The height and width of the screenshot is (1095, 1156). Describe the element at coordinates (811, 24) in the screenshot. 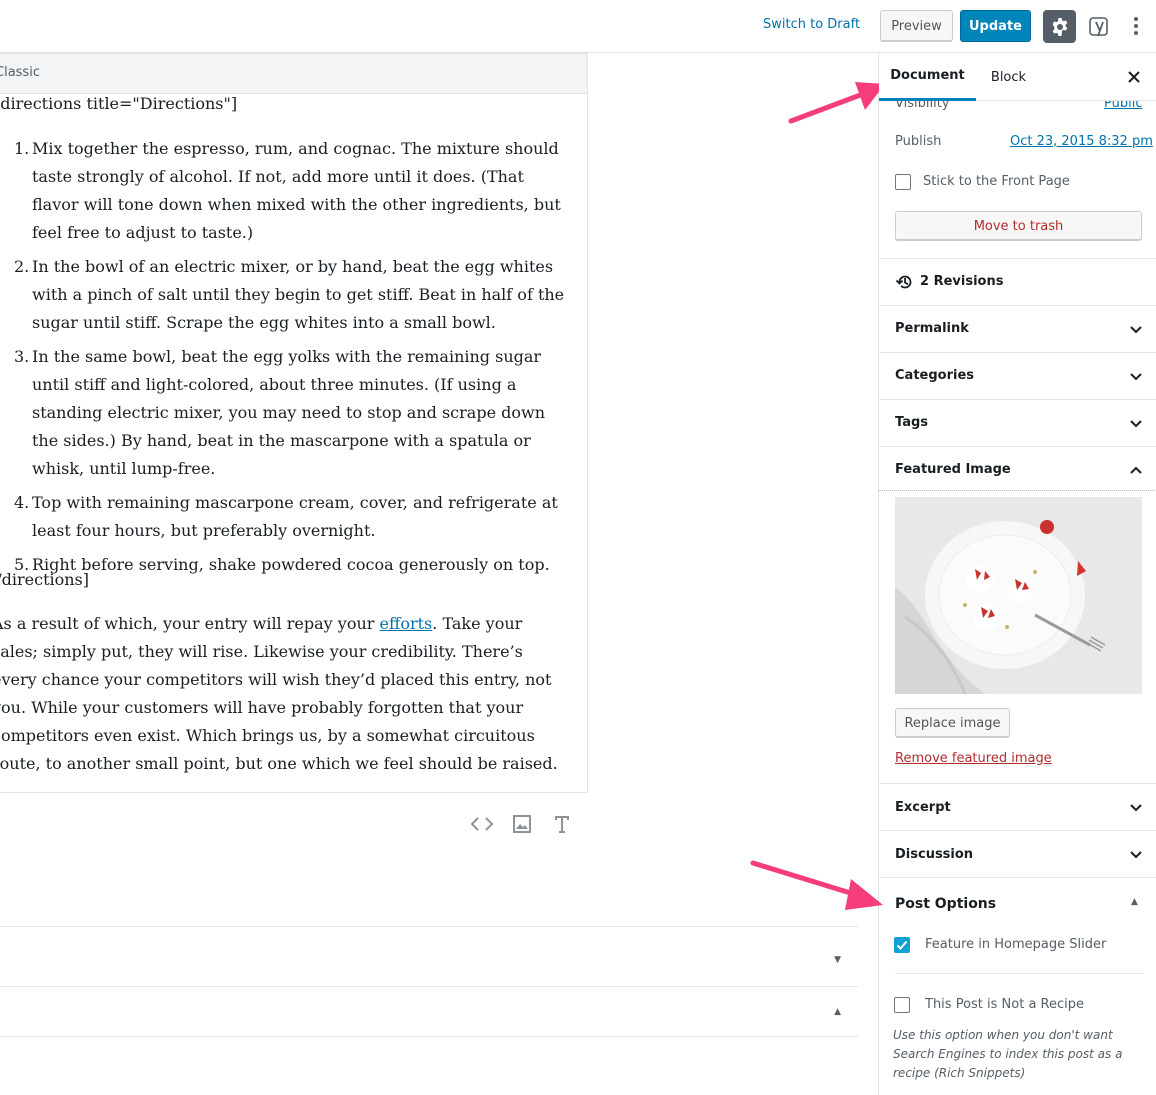

I see `switch-to-draft-button: Switch to Draft` at that location.